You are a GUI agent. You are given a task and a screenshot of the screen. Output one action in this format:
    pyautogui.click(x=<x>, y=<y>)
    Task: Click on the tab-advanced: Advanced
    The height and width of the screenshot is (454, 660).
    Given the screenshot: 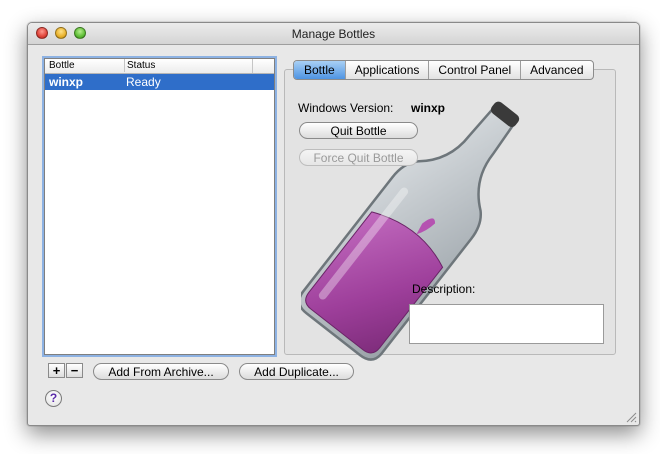 What is the action you would take?
    pyautogui.click(x=556, y=70)
    